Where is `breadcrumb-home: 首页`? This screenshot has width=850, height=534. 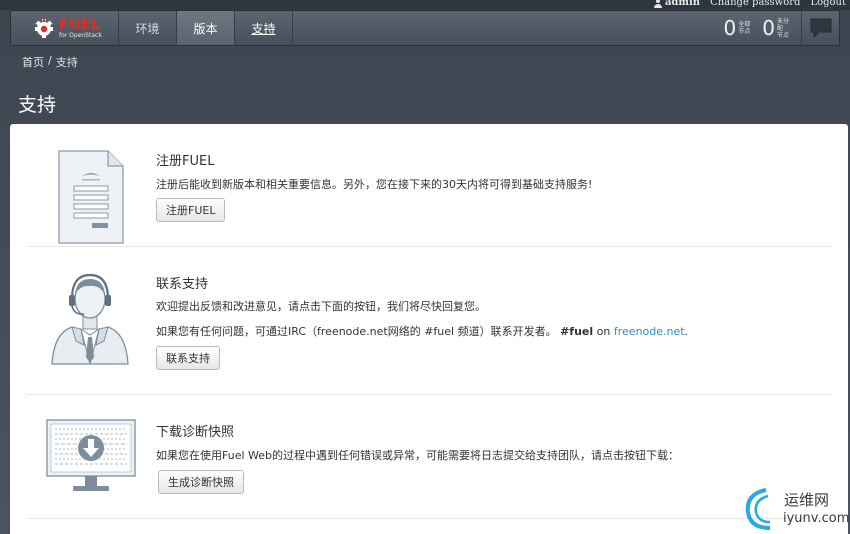 breadcrumb-home: 首页 is located at coordinates (33, 62).